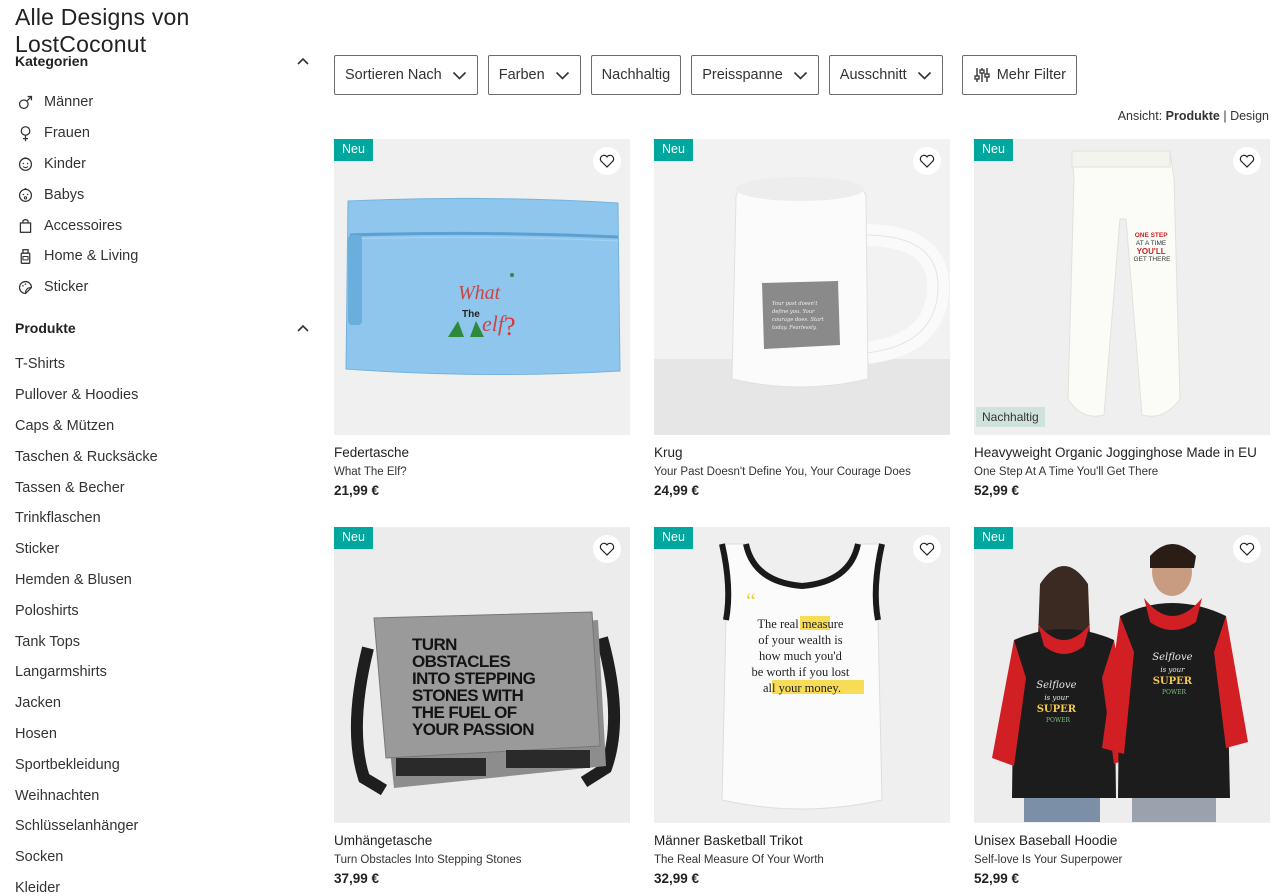 Image resolution: width=1284 pixels, height=896 pixels. What do you see at coordinates (64, 194) in the screenshot?
I see `category-label: Babys` at bounding box center [64, 194].